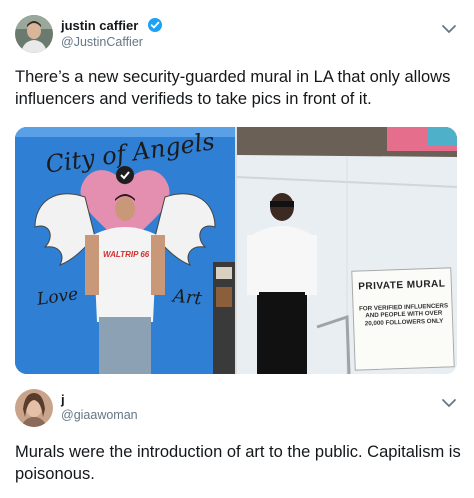 The image size is (474, 498). Describe the element at coordinates (99, 415) in the screenshot. I see `user-handle: @giaawoman` at that location.